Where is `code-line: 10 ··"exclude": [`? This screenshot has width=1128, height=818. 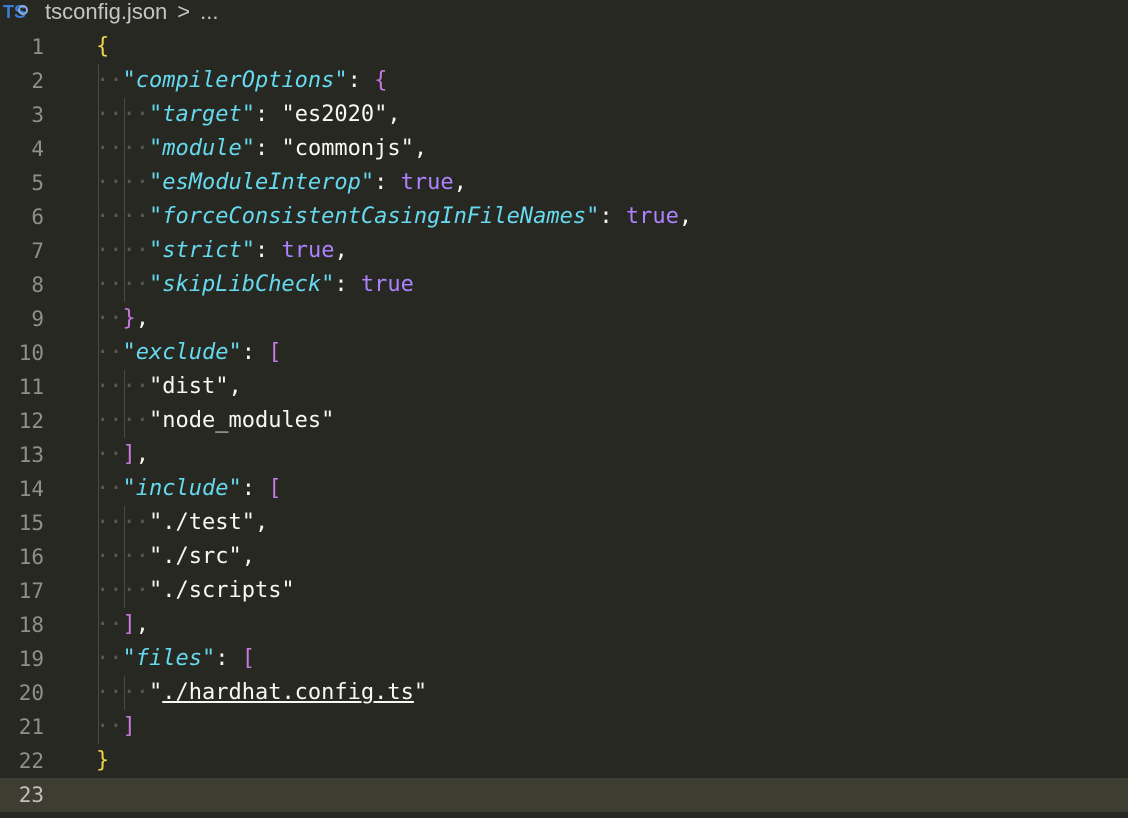 code-line: 10 ··"exclude": [ is located at coordinates (564, 353).